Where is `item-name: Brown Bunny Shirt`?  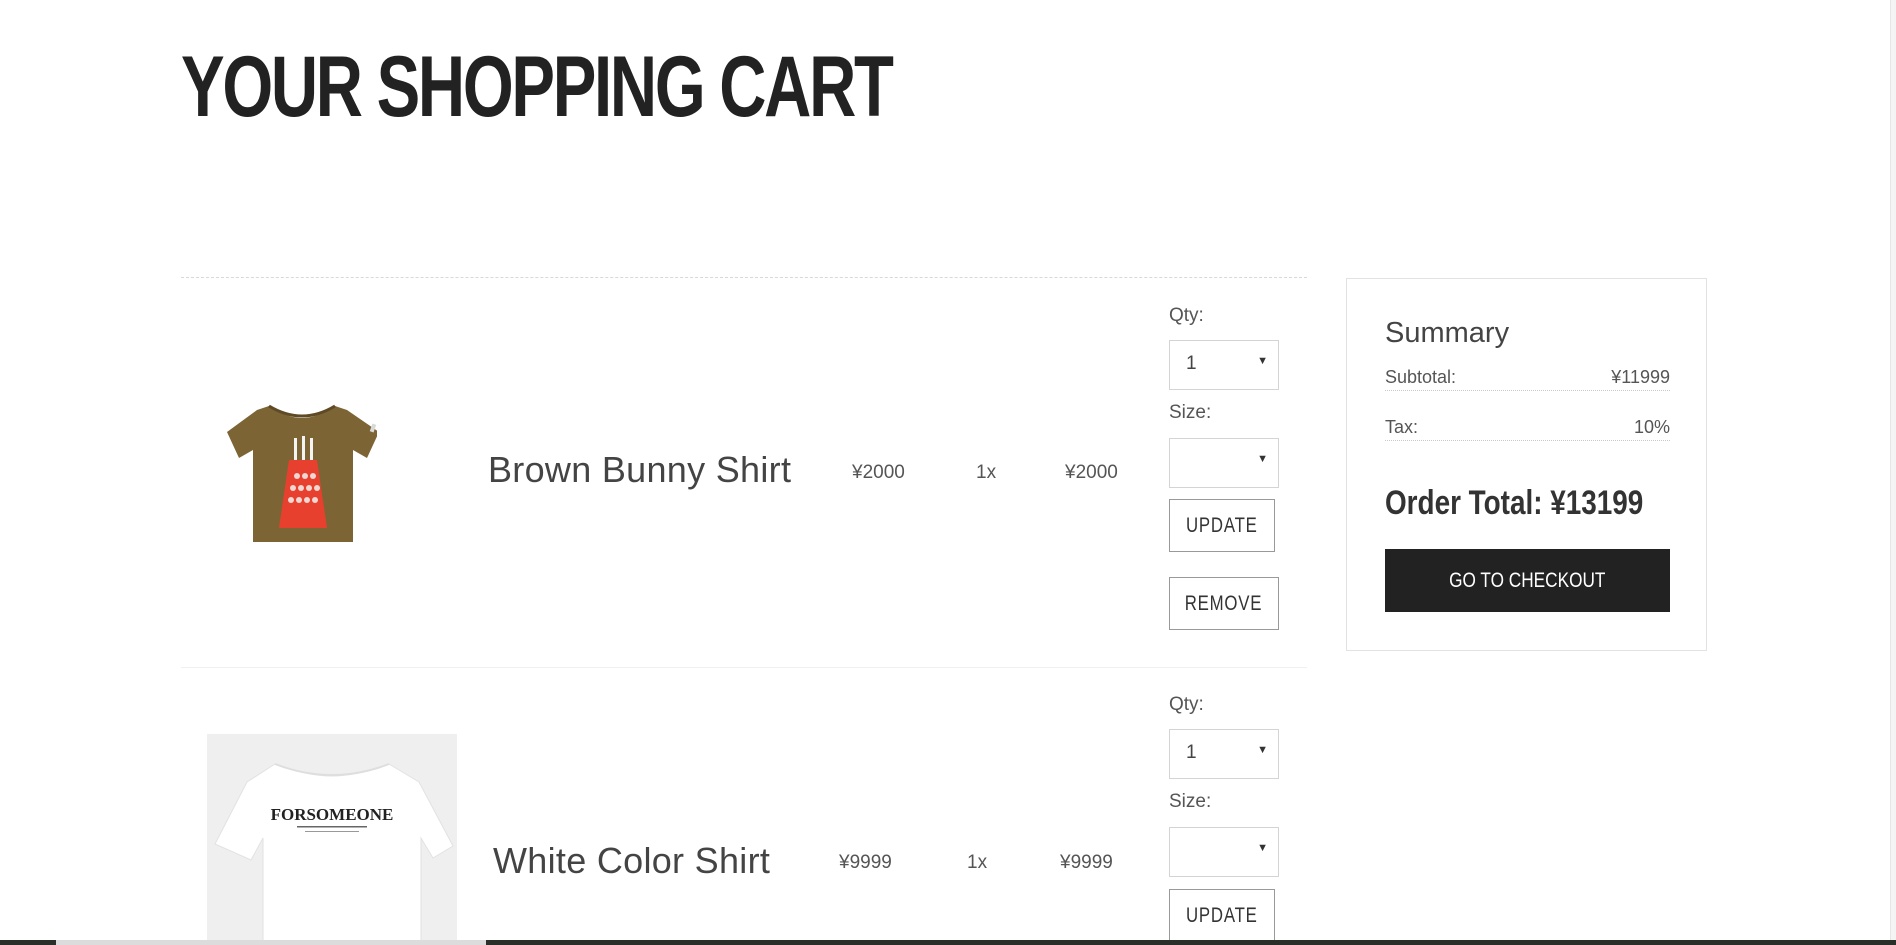 item-name: Brown Bunny Shirt is located at coordinates (639, 470).